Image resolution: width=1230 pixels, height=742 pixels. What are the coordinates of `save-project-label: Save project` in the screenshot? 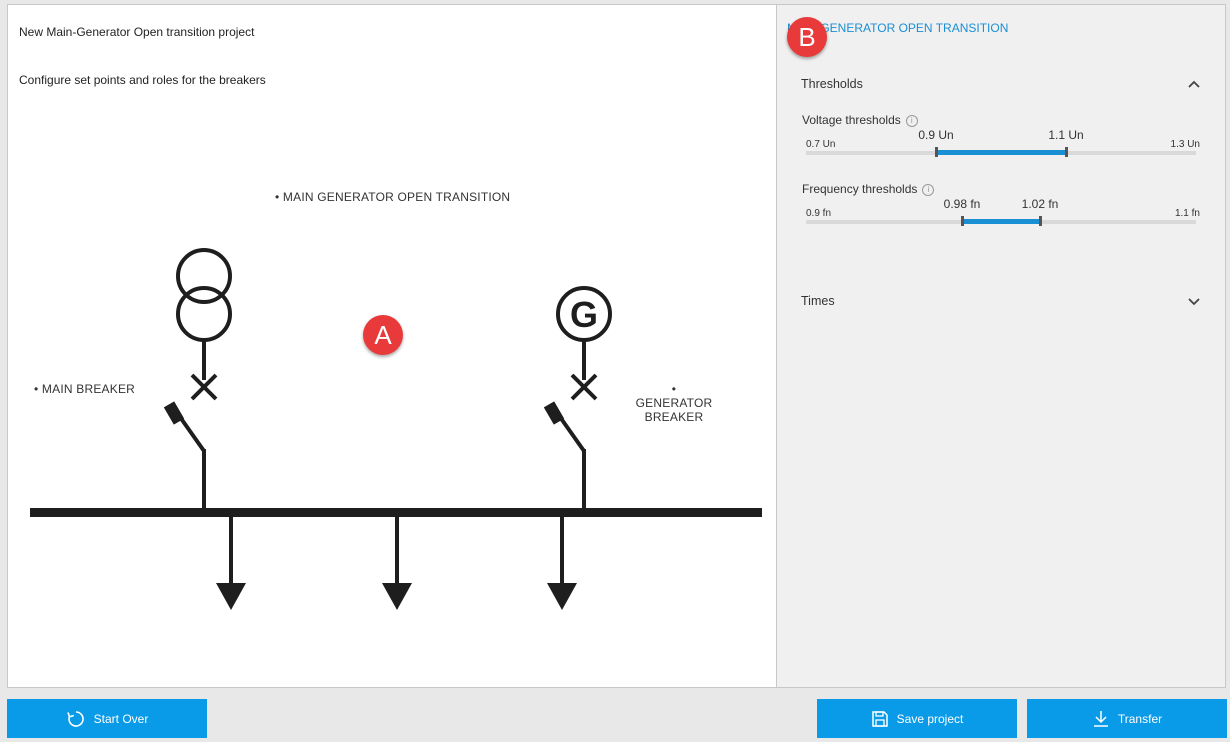 It's located at (930, 718).